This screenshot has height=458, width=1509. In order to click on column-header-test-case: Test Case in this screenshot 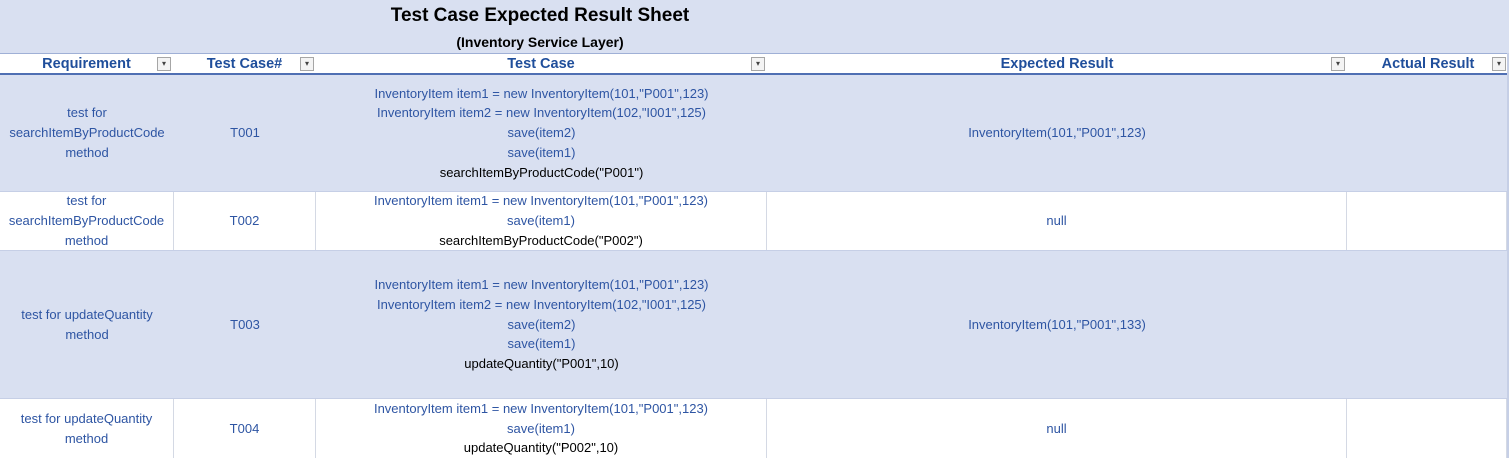, I will do `click(541, 64)`.